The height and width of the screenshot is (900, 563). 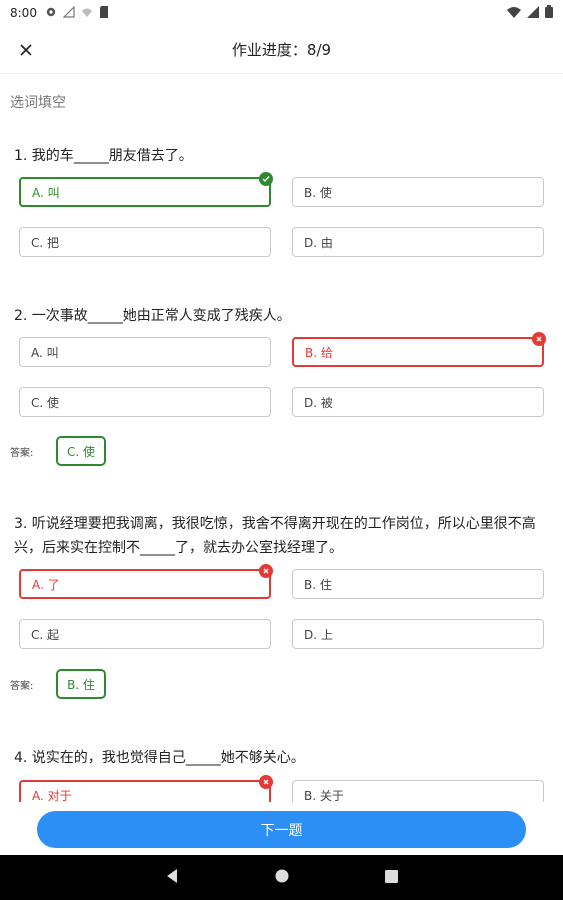 I want to click on status-time: 8:00, so click(x=23, y=13).